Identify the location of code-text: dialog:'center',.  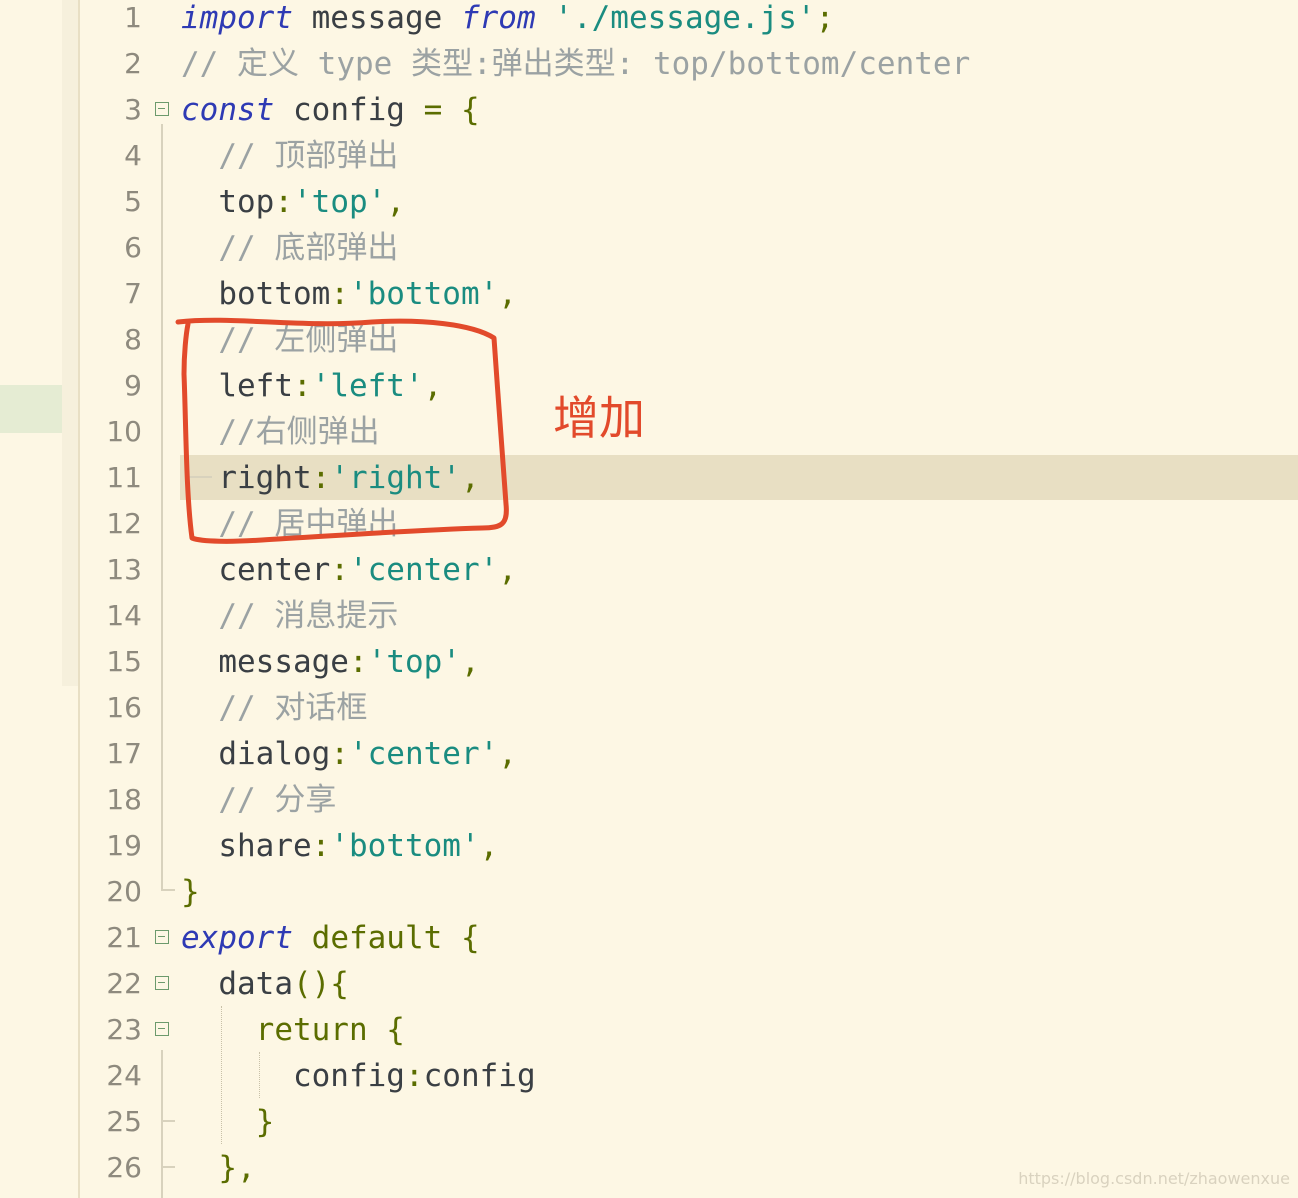
(349, 754).